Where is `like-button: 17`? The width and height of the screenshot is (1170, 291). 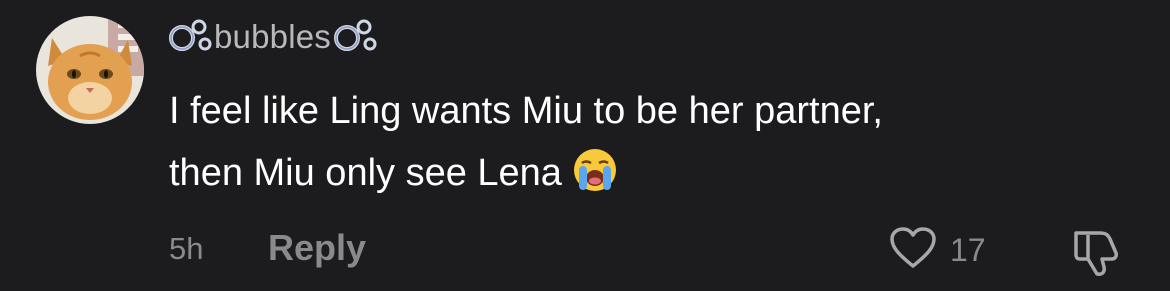
like-button: 17 is located at coordinates (937, 250).